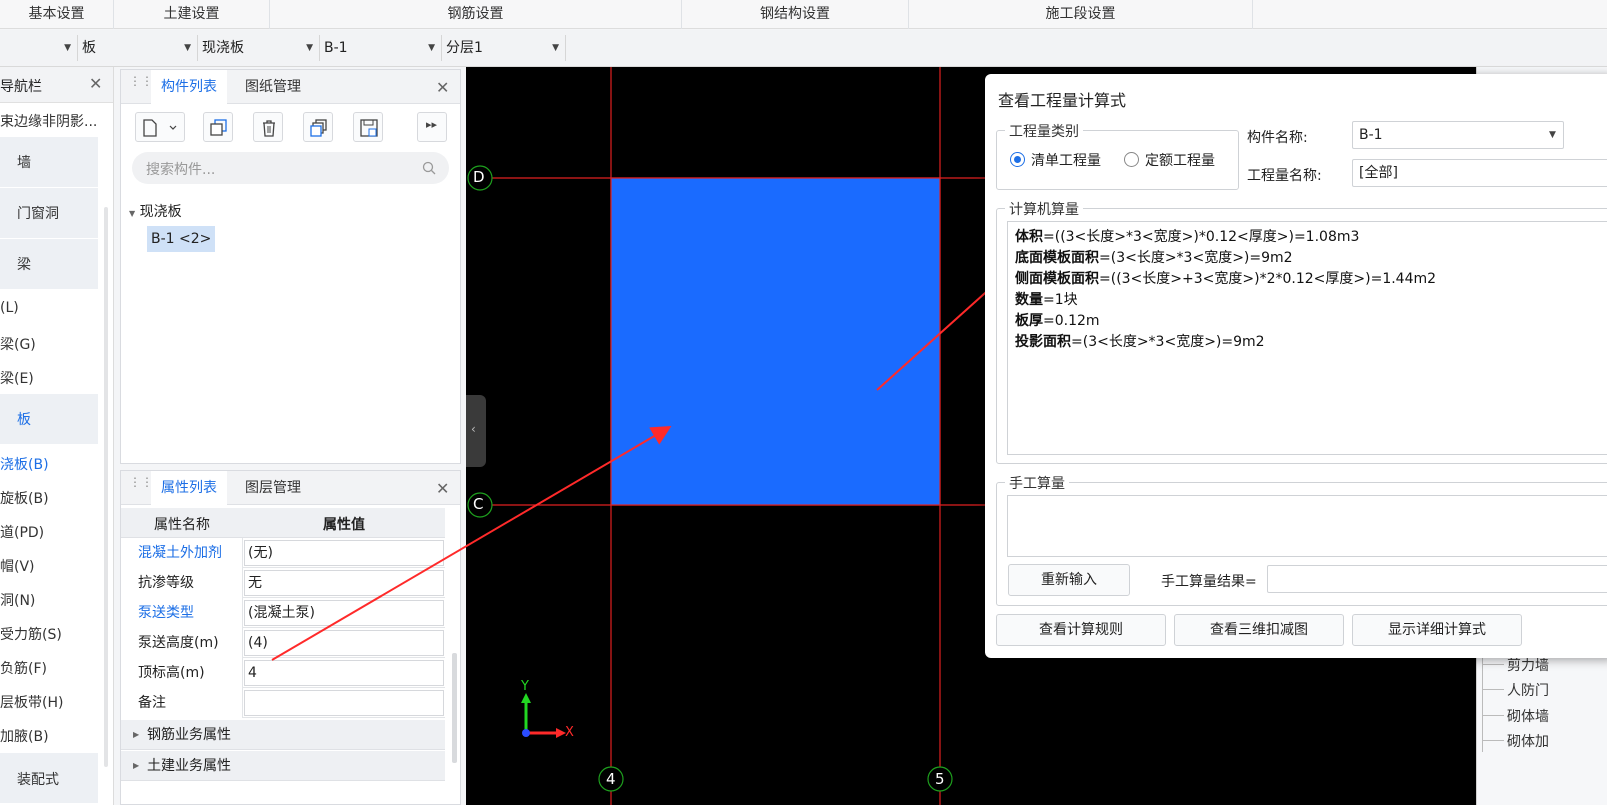  I want to click on radio-unchecked-icon, so click(1131, 159).